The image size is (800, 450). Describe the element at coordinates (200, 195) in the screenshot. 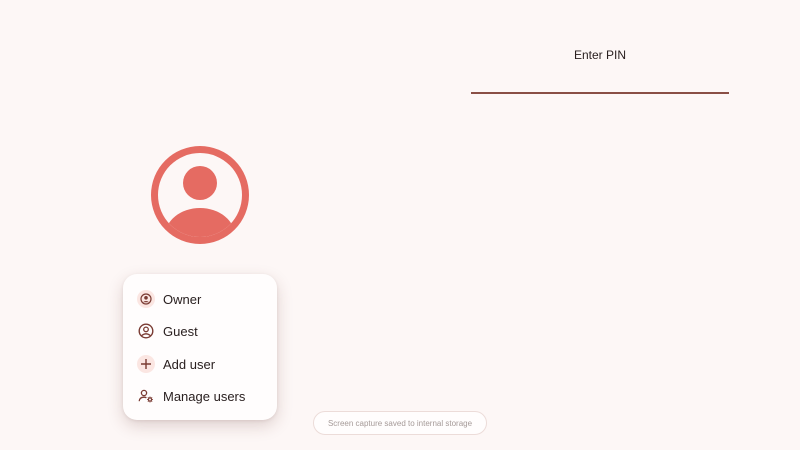

I see `user-avatar-icon` at that location.